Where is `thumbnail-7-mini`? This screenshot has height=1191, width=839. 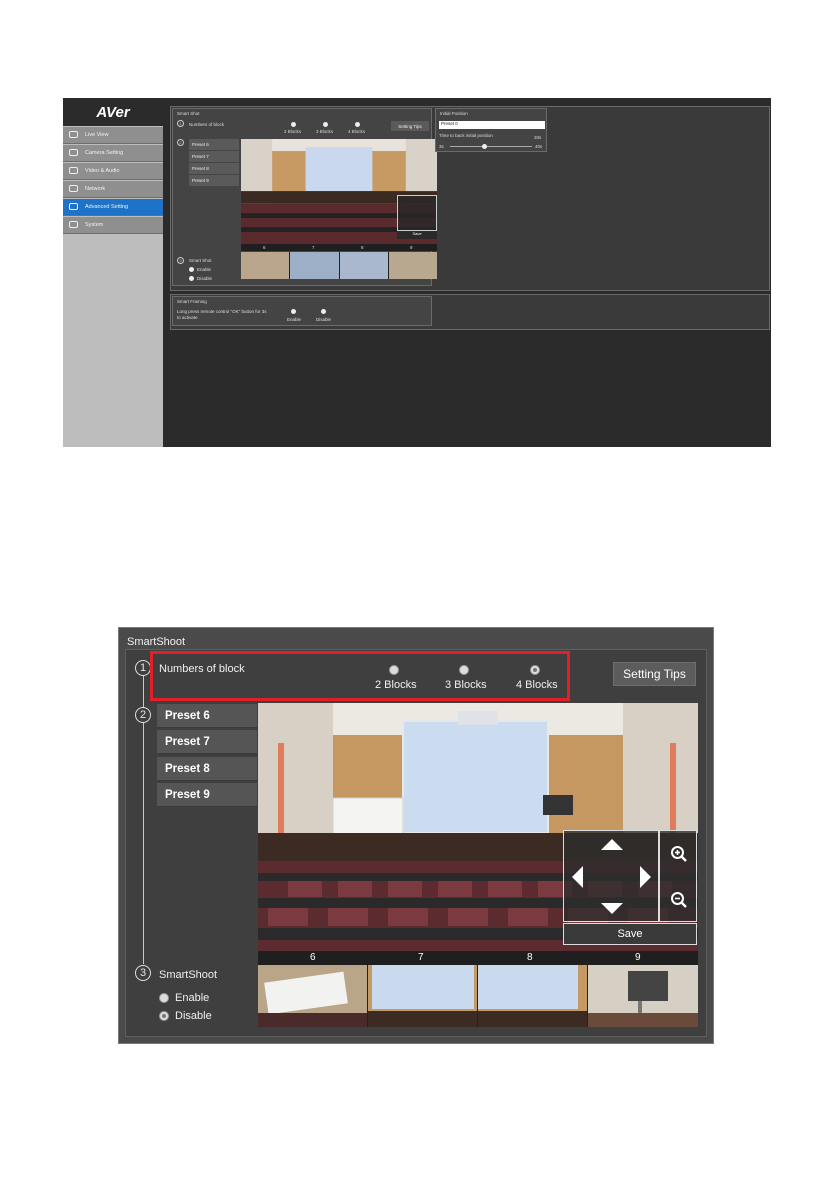
thumbnail-7-mini is located at coordinates (315, 265).